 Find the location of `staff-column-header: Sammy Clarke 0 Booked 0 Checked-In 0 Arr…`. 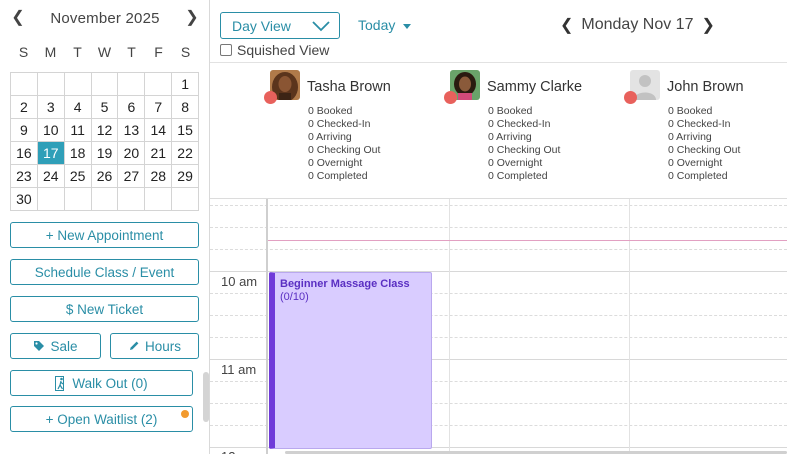

staff-column-header: Sammy Clarke 0 Booked 0 Checked-In 0 Arr… is located at coordinates (537, 127).